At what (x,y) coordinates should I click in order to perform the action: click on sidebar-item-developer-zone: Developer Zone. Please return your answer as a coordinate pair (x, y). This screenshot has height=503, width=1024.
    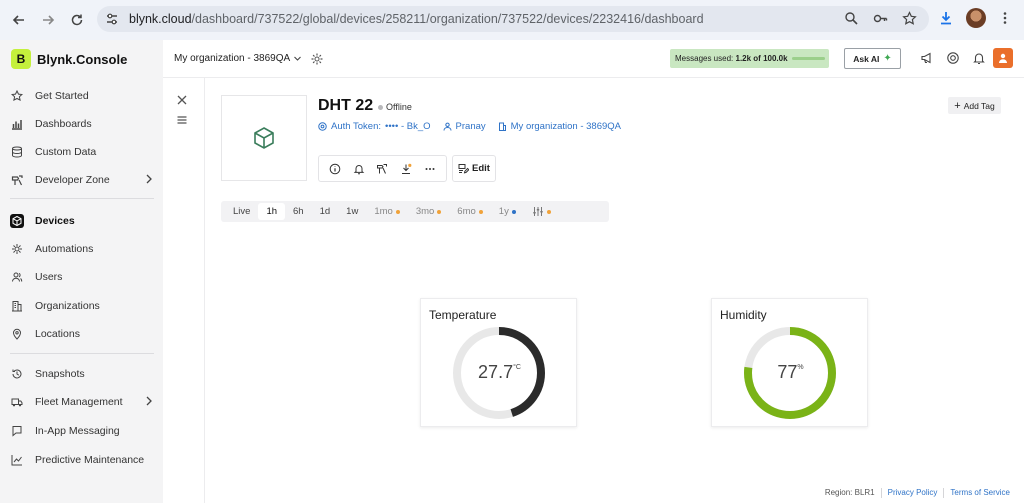
    Looking at the image, I should click on (84, 180).